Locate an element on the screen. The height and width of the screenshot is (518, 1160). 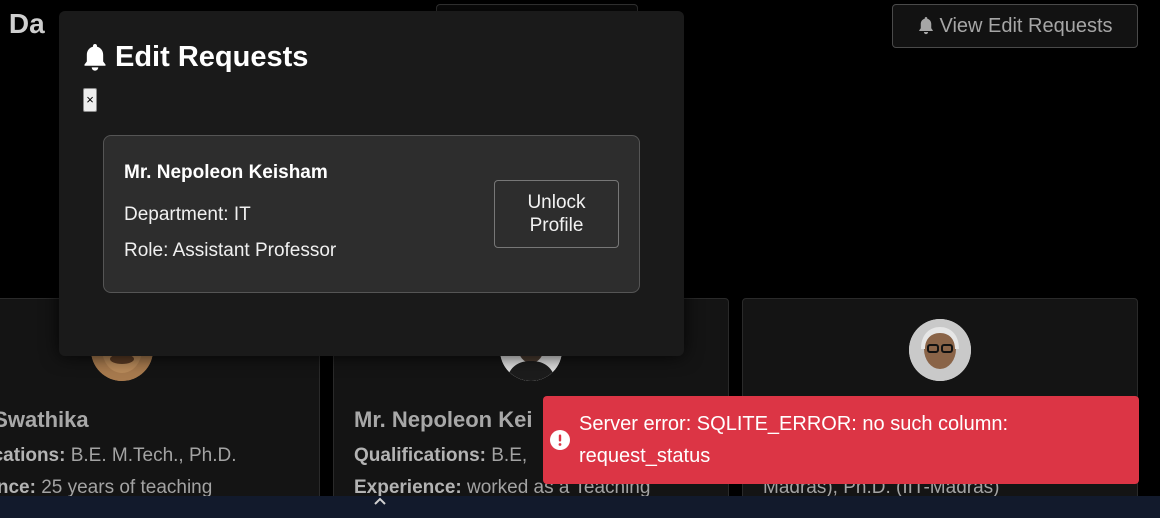
modal-title: Edit Requests is located at coordinates (194, 57).